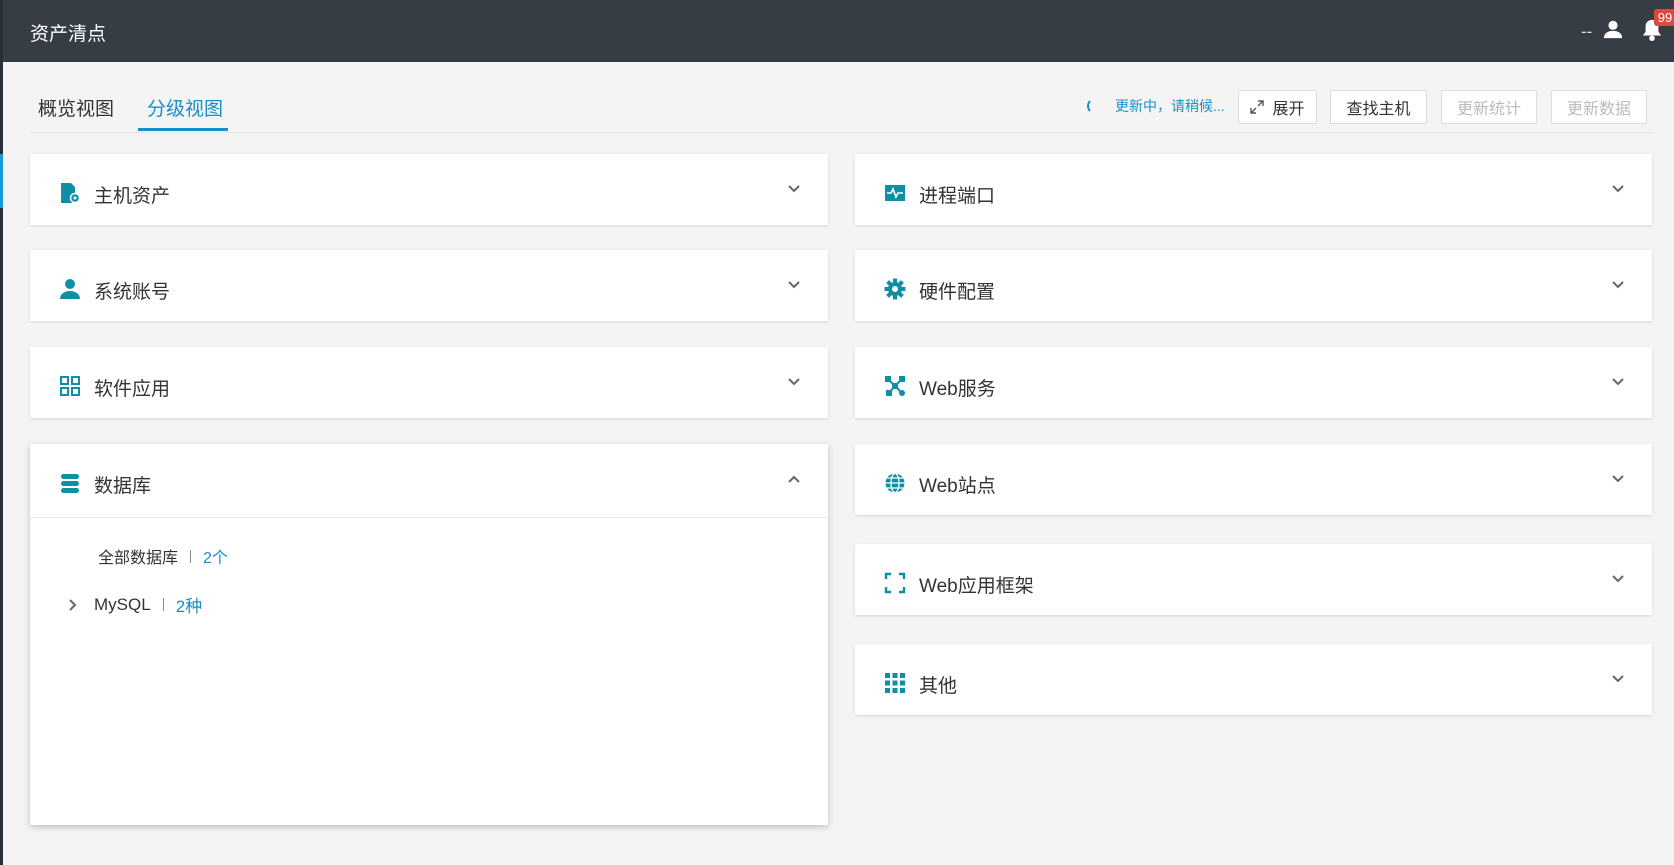 This screenshot has width=1674, height=865. I want to click on active-tab-indicator, so click(183, 129).